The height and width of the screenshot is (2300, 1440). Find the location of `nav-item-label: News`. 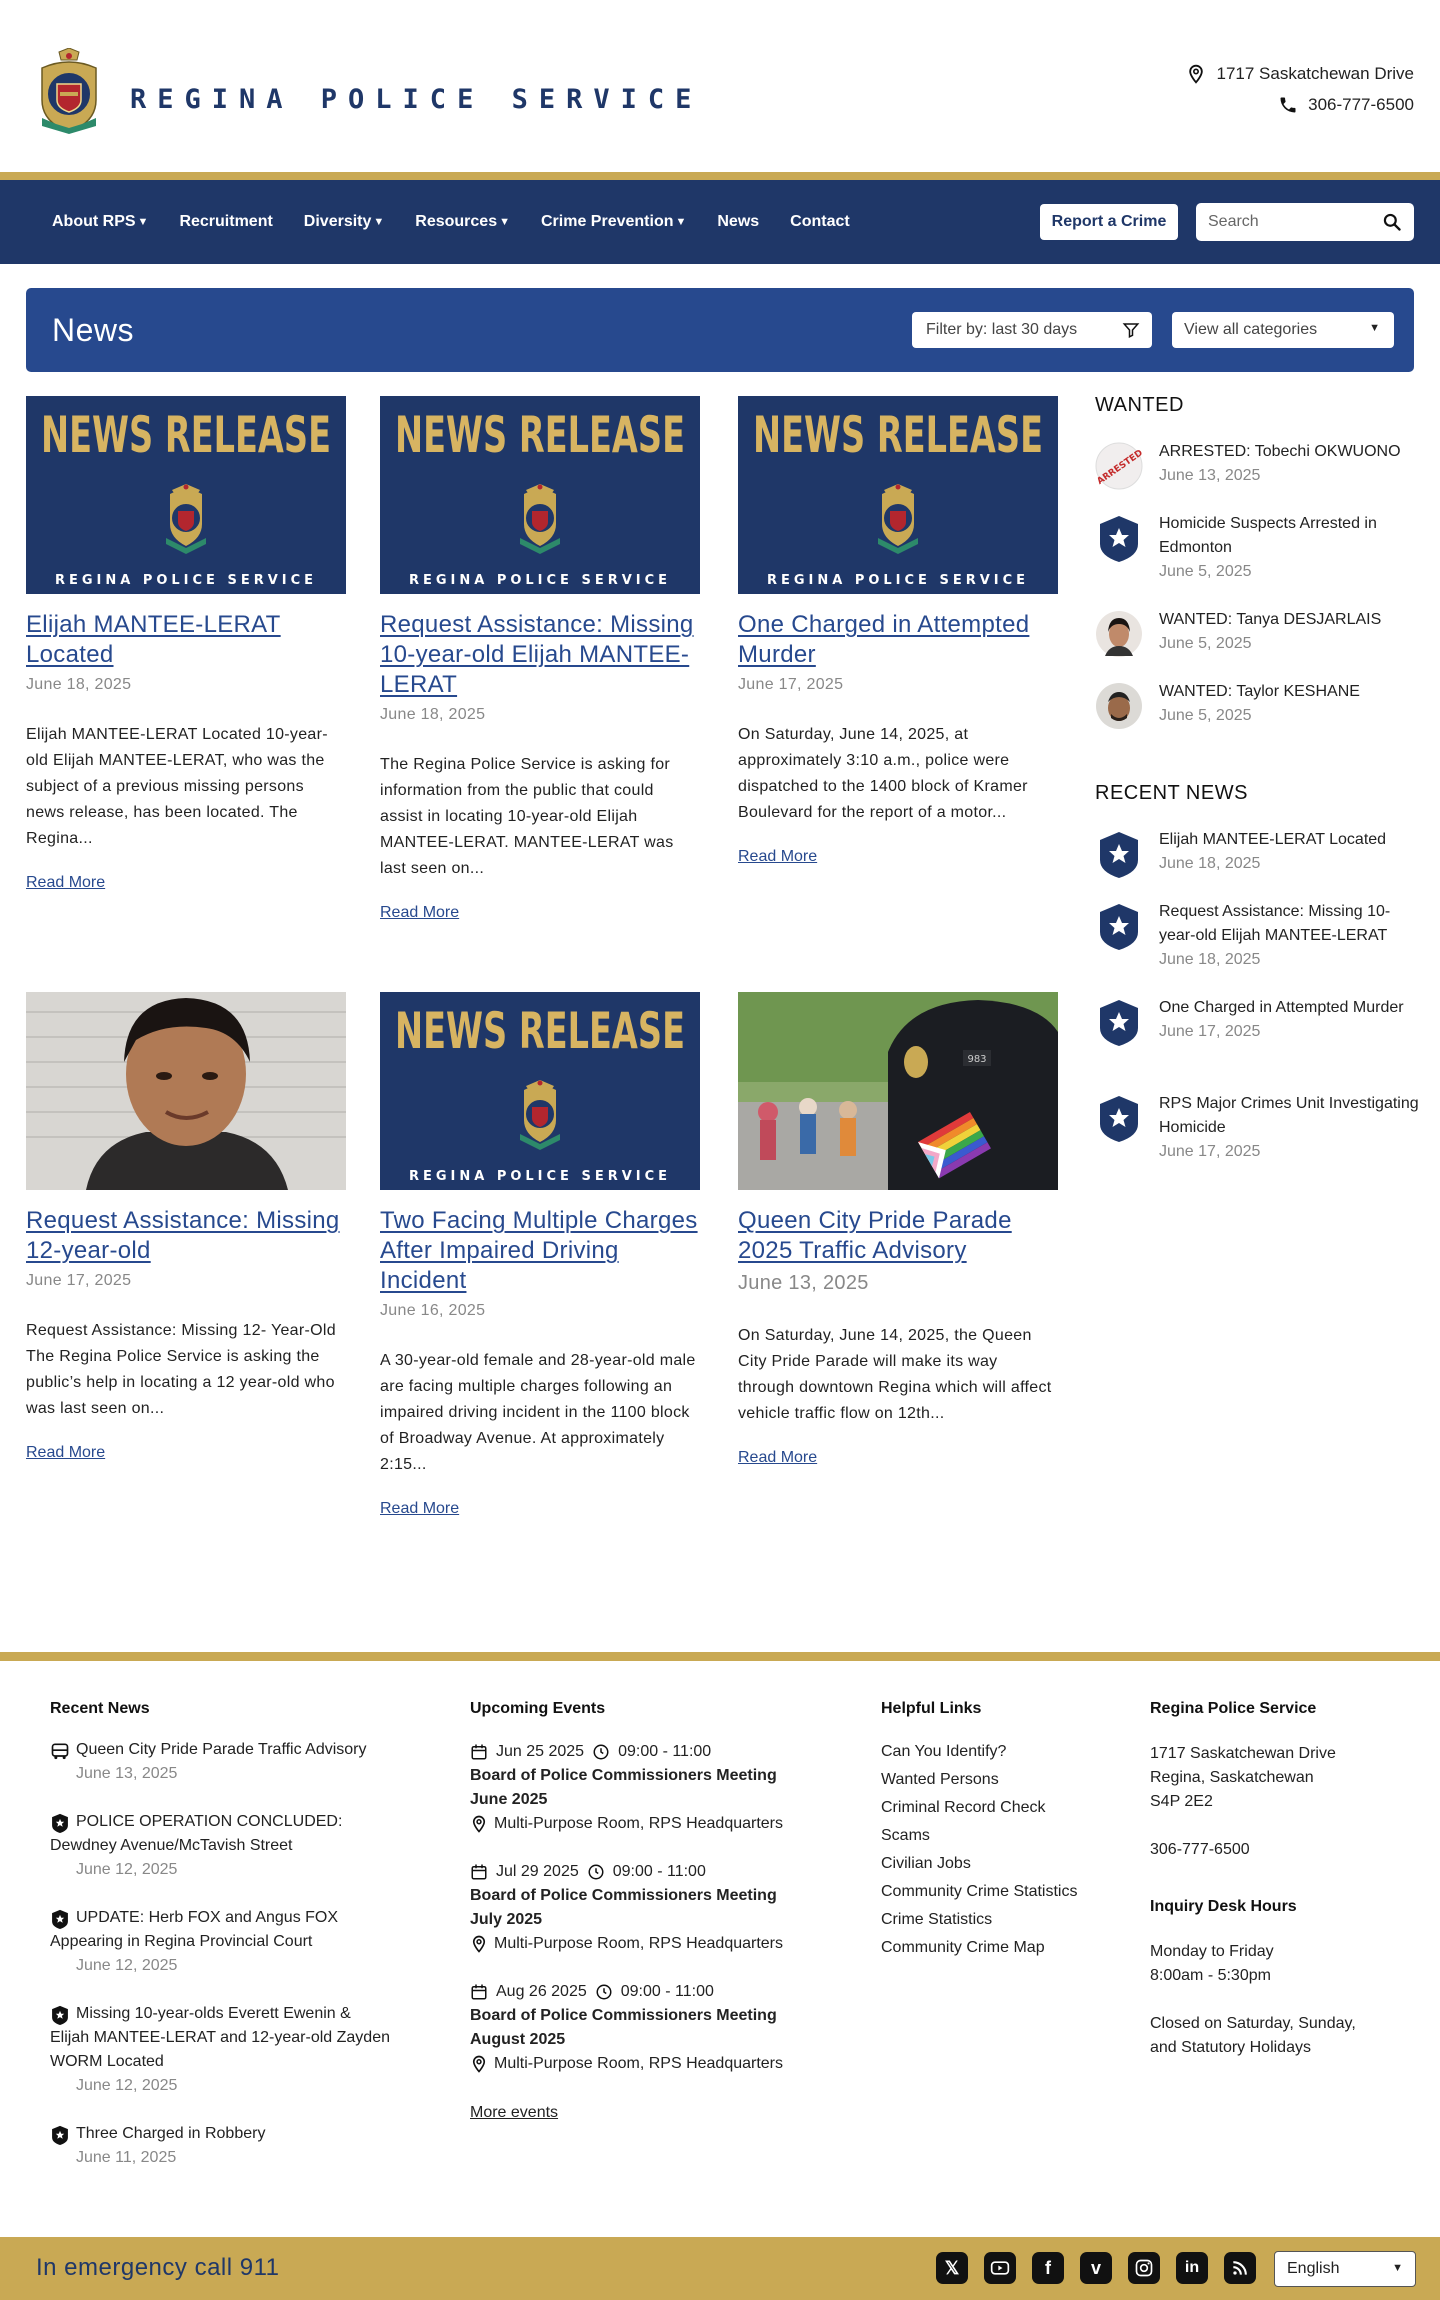

nav-item-label: News is located at coordinates (738, 221).